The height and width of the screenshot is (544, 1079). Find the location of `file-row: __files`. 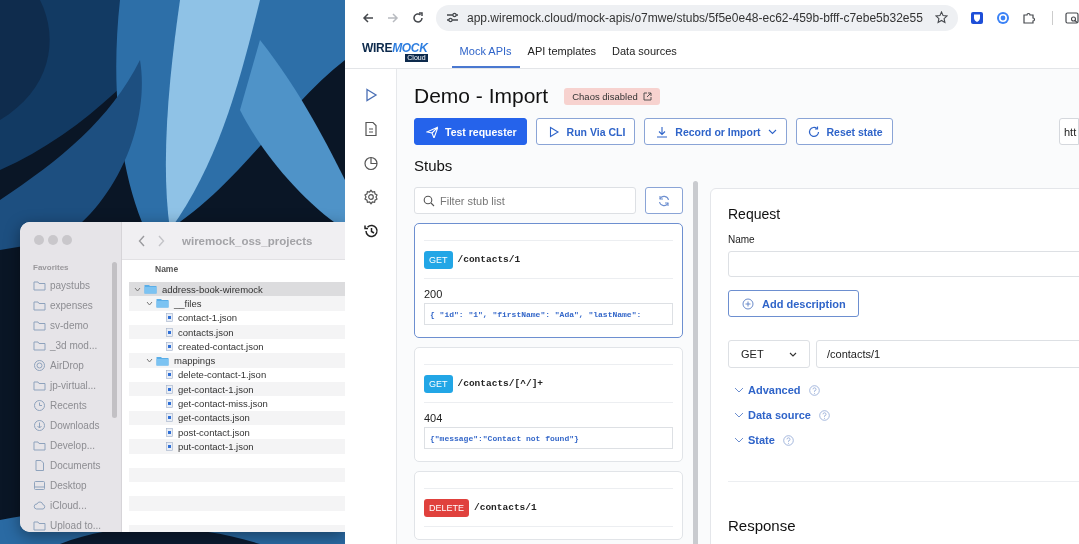

file-row: __files is located at coordinates (237, 303).